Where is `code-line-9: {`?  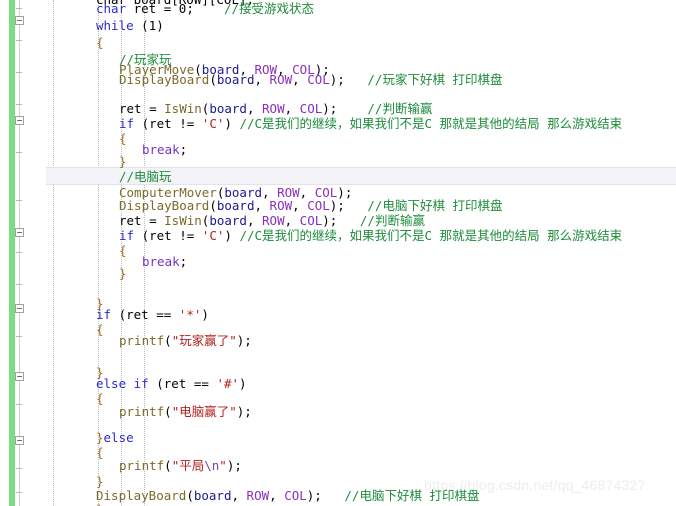 code-line-9: { is located at coordinates (123, 139).